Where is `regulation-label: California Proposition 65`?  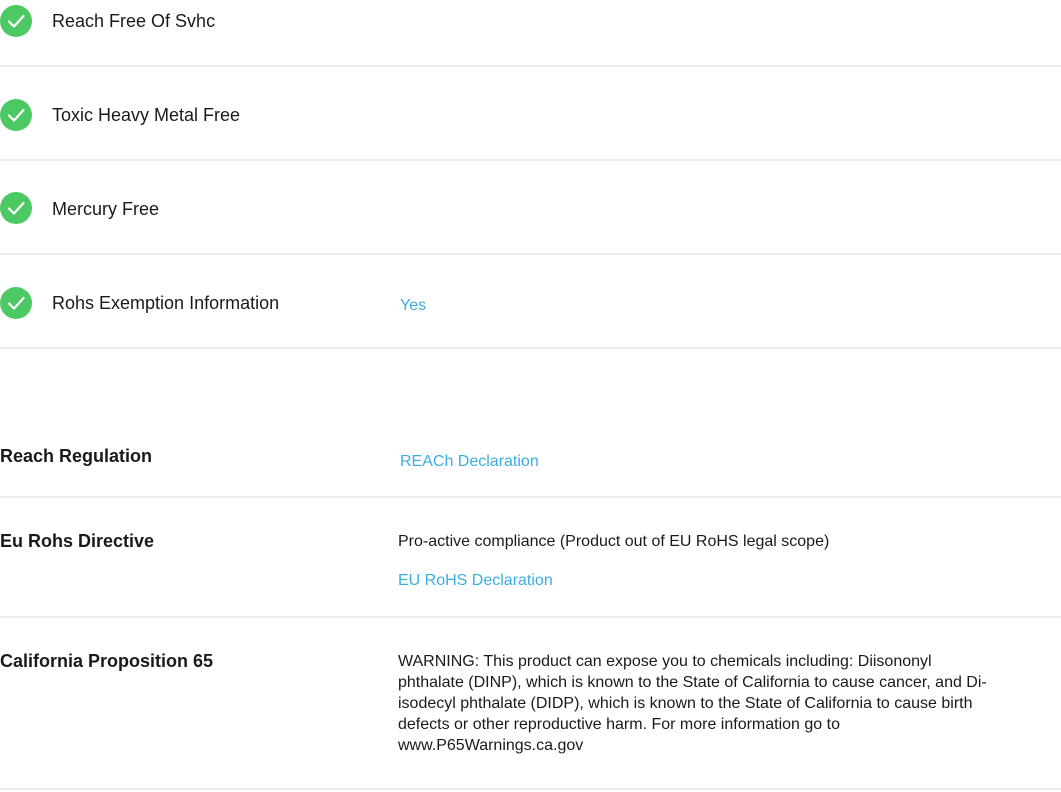 regulation-label: California Proposition 65 is located at coordinates (107, 661).